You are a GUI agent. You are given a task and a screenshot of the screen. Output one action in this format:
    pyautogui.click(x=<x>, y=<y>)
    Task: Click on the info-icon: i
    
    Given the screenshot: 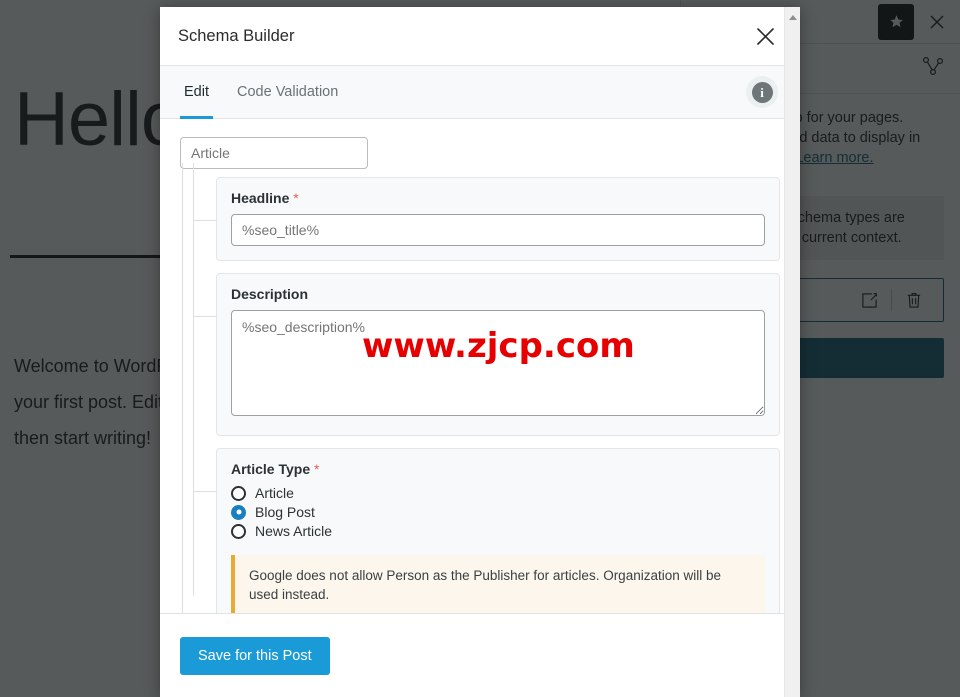 What is the action you would take?
    pyautogui.click(x=762, y=92)
    